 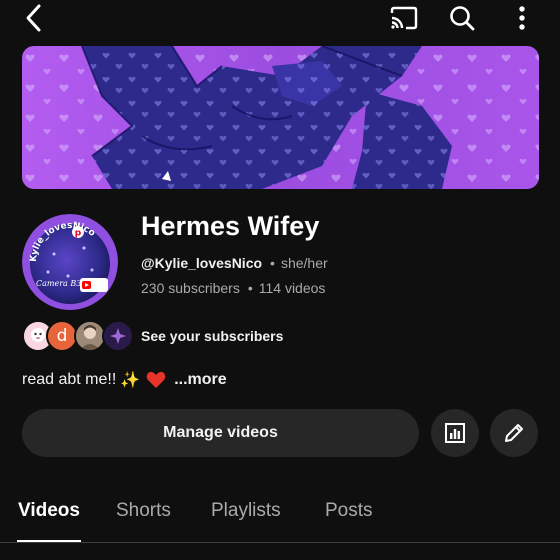 I want to click on channel-stats: 230 subscribers • 114 videos, so click(x=233, y=288).